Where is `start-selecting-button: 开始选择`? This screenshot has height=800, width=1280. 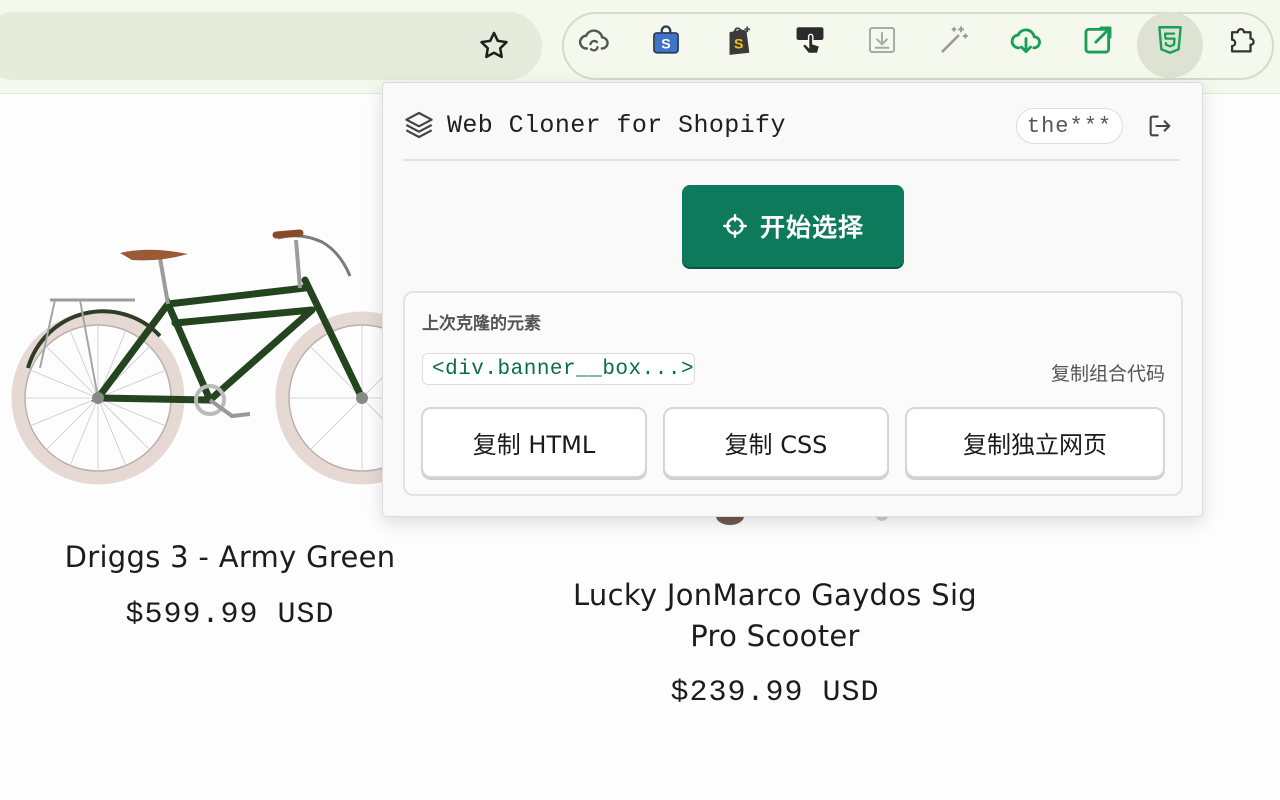
start-selecting-button: 开始选择 is located at coordinates (793, 226).